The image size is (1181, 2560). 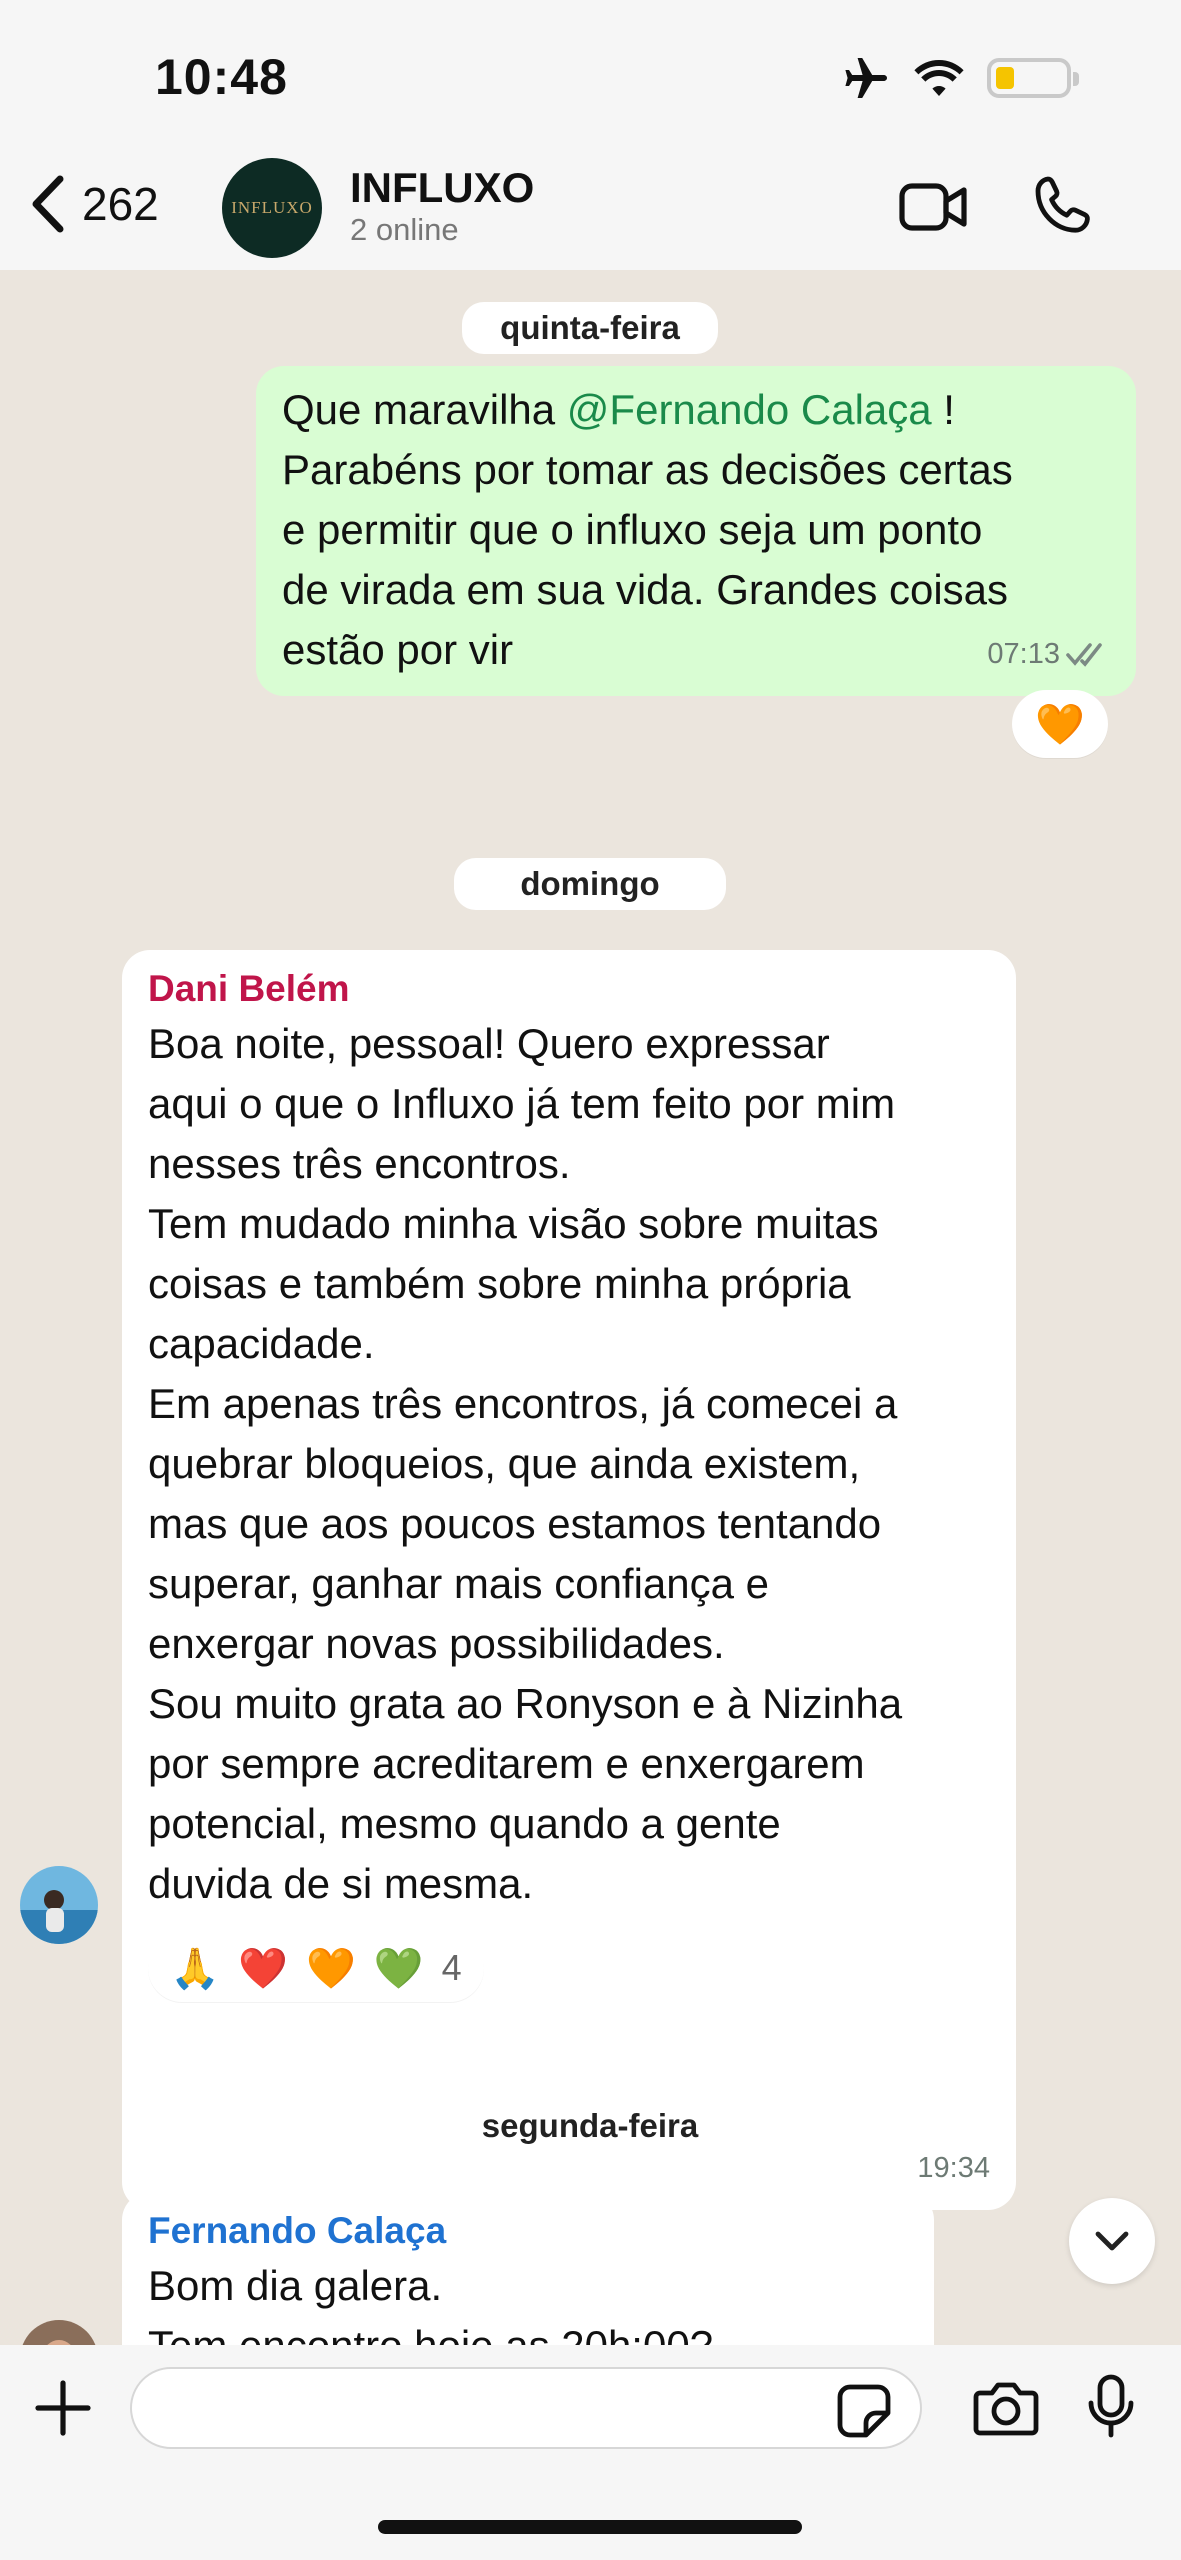 I want to click on group-avatar: INFLUXO, so click(x=272, y=208).